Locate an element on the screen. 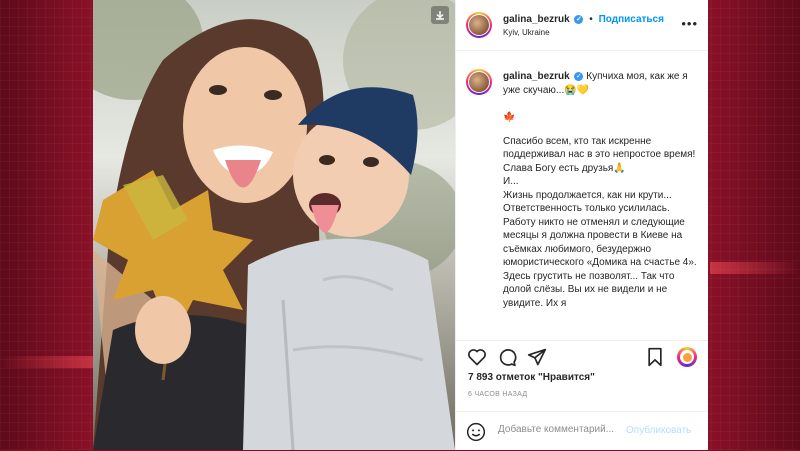  comment-bar: Опубликовать is located at coordinates (582, 431).